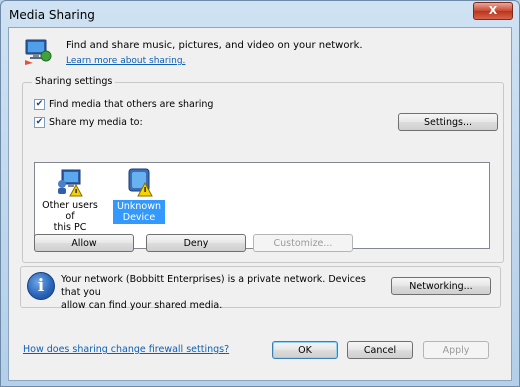 Image resolution: width=520 pixels, height=387 pixels. I want to click on close-button: X, so click(493, 11).